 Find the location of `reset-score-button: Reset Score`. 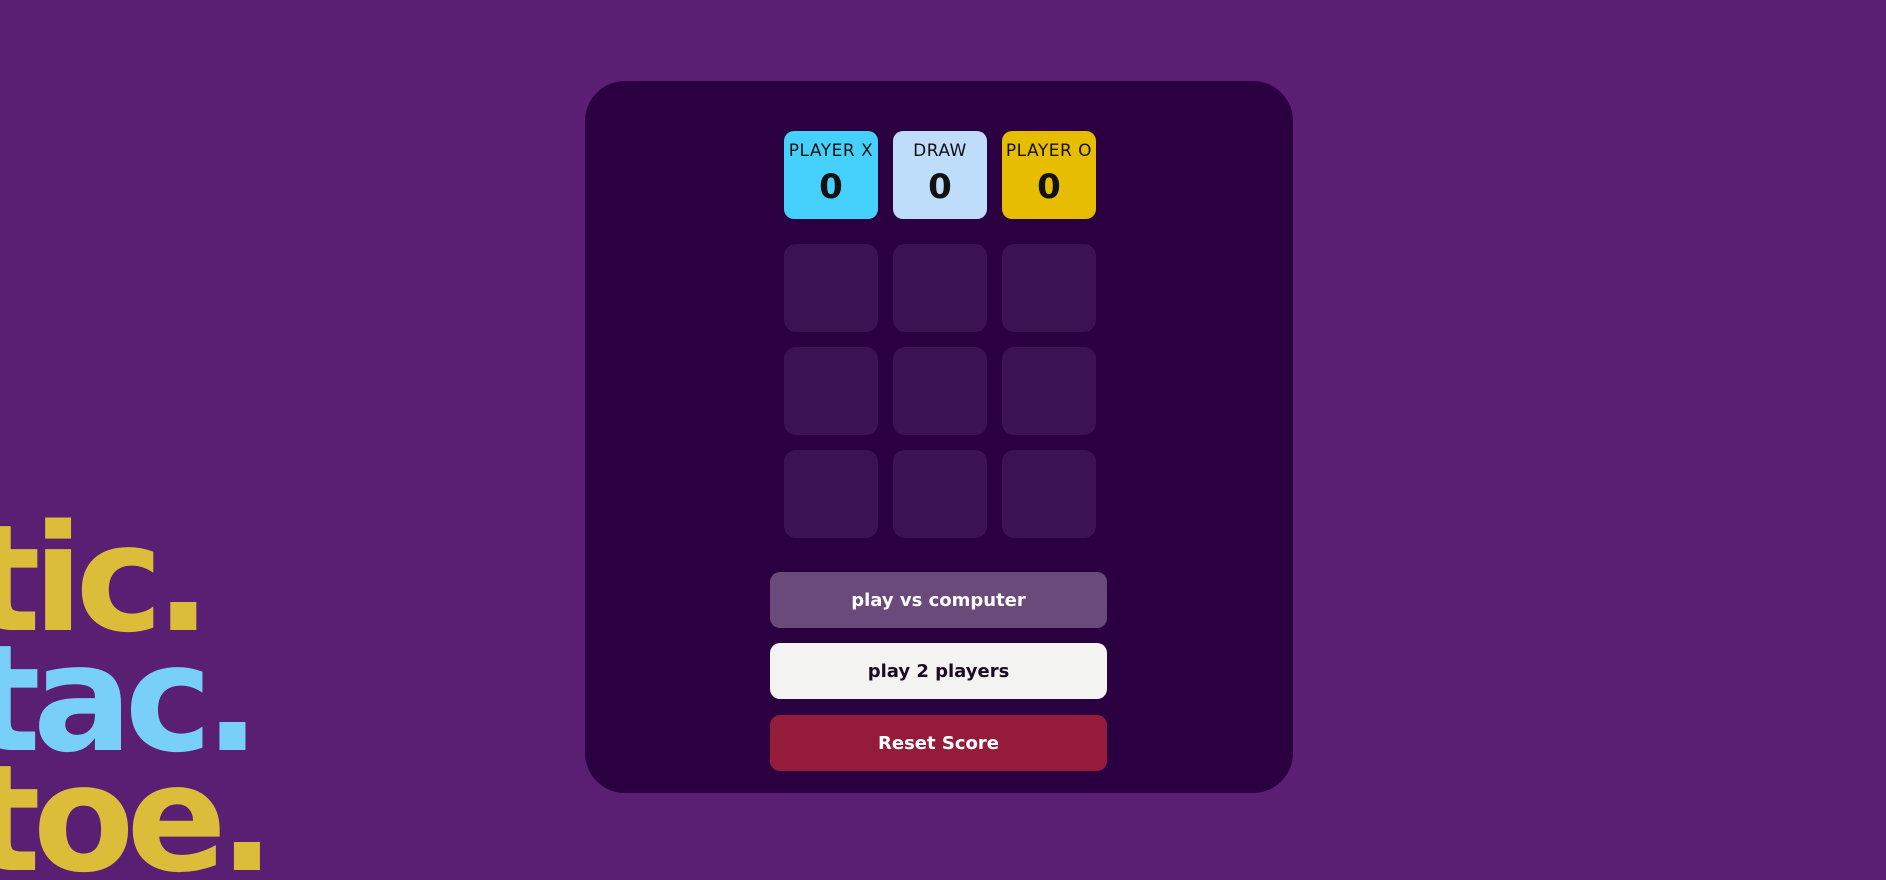

reset-score-button: Reset Score is located at coordinates (938, 743).